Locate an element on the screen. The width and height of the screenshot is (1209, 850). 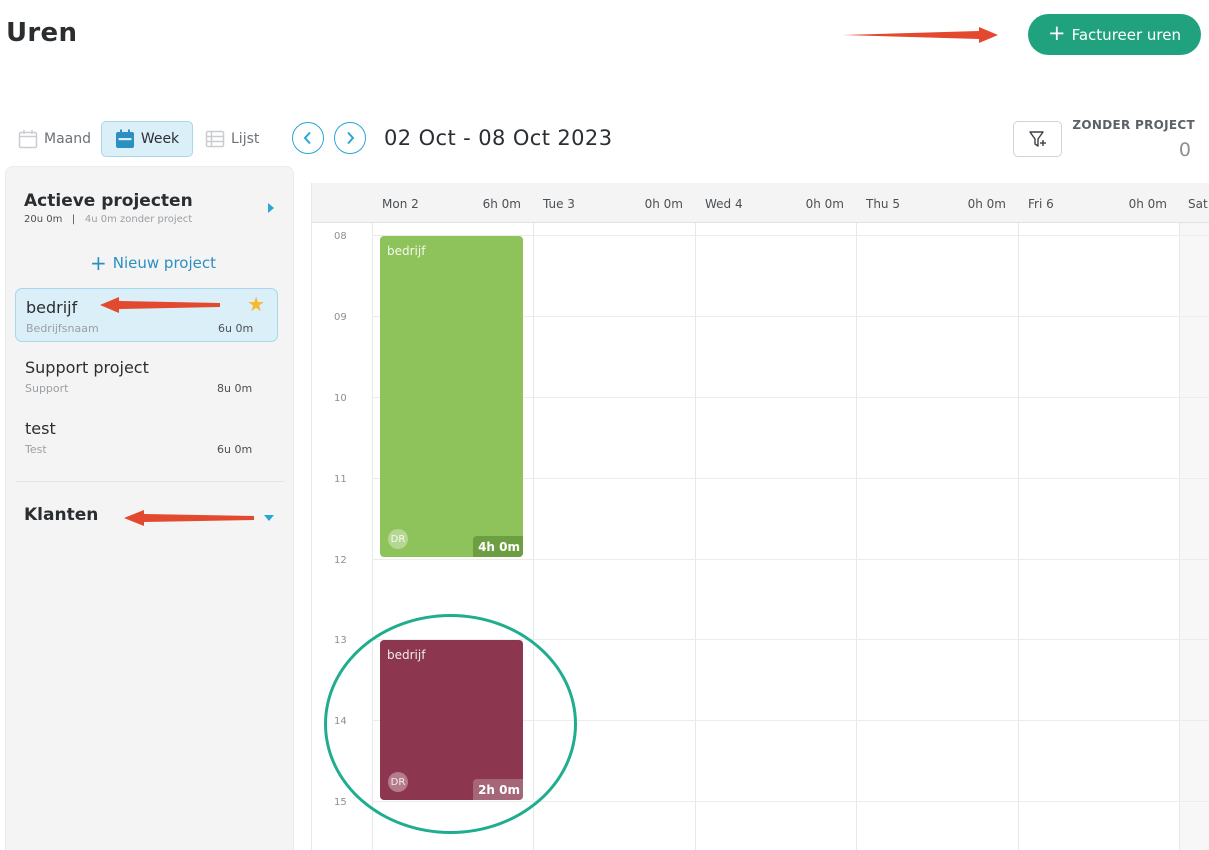
invoice-hours-label: Factureer uren is located at coordinates (1126, 34).